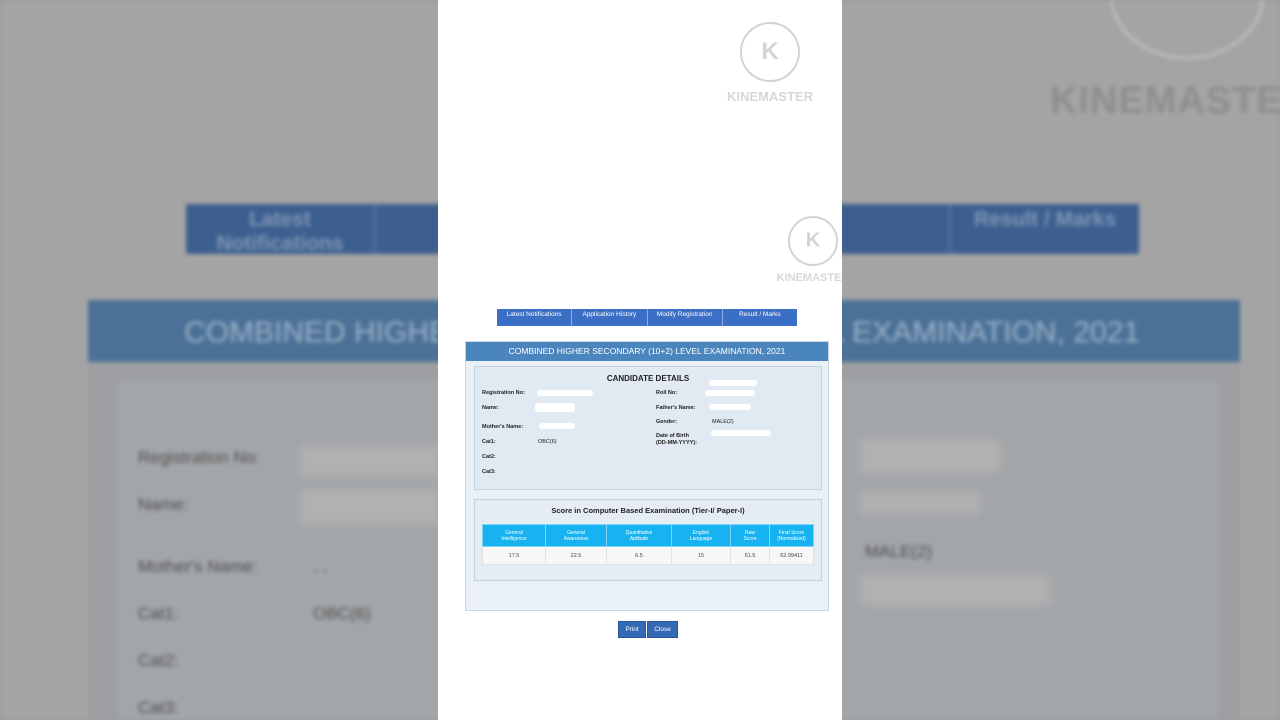 The width and height of the screenshot is (1280, 720). Describe the element at coordinates (555, 407) in the screenshot. I see `name-value-redacted` at that location.